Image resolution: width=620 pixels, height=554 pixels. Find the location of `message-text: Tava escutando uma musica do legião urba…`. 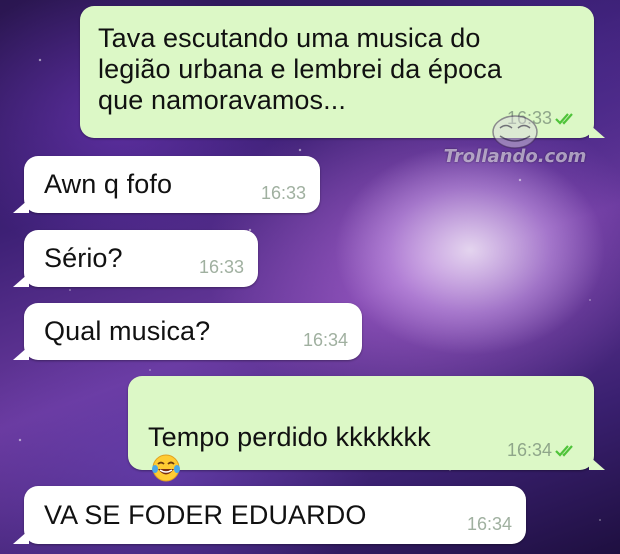

message-text: Tava escutando uma musica do legião urba… is located at coordinates (300, 69).